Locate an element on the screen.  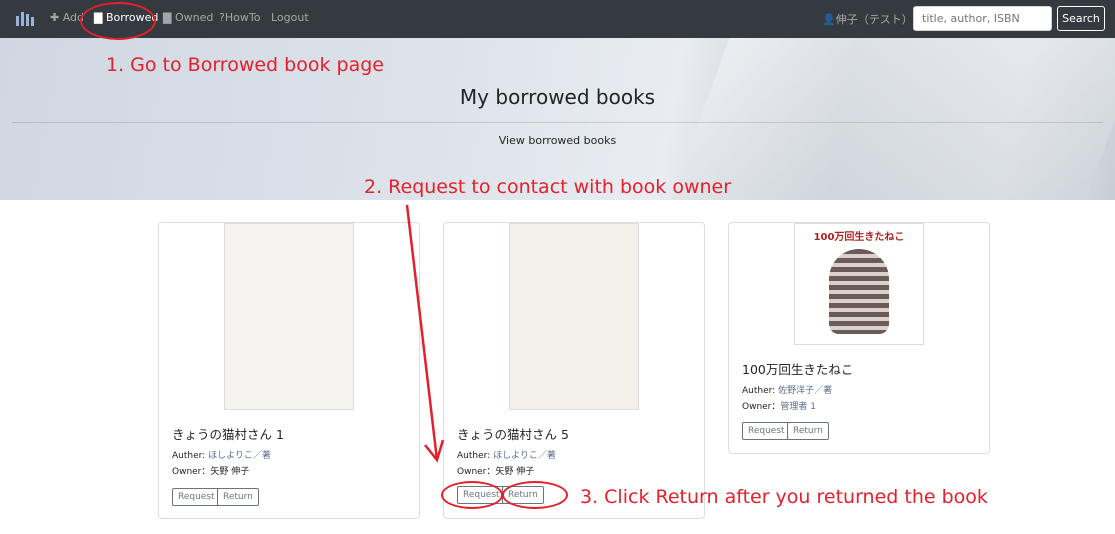
annotation-arrow is located at coordinates (425, 333).